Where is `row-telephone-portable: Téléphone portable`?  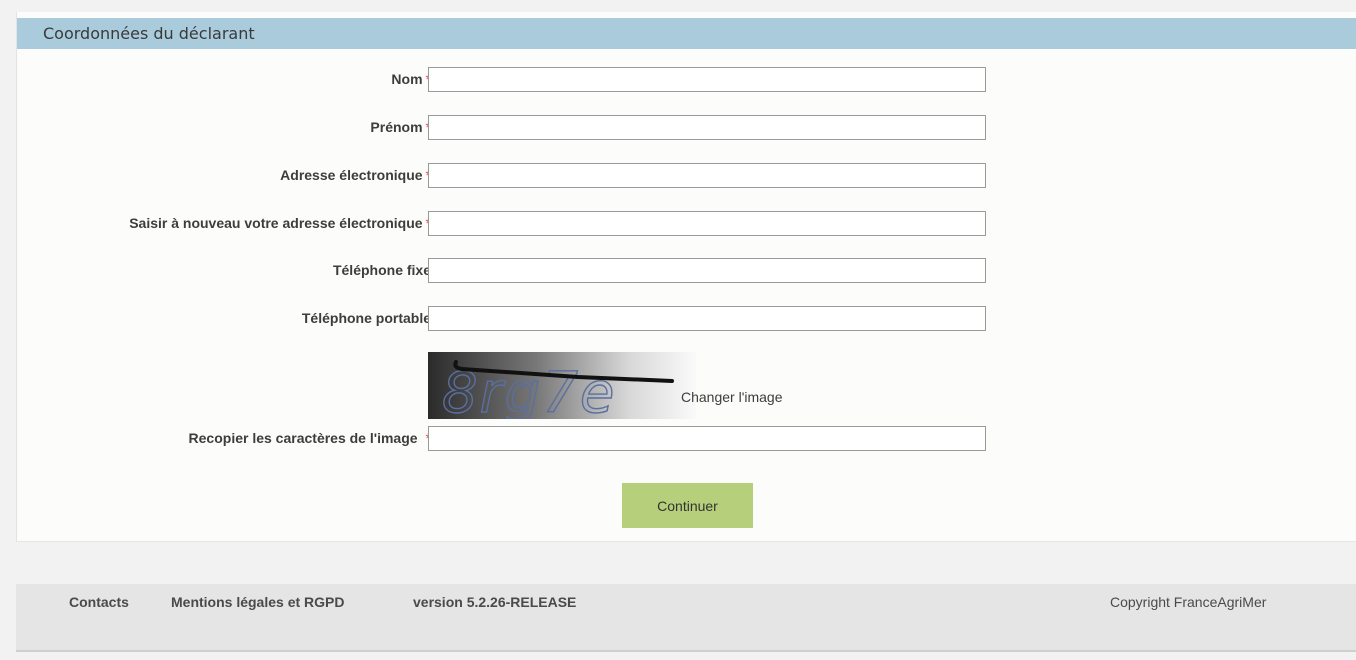 row-telephone-portable: Téléphone portable is located at coordinates (686, 319).